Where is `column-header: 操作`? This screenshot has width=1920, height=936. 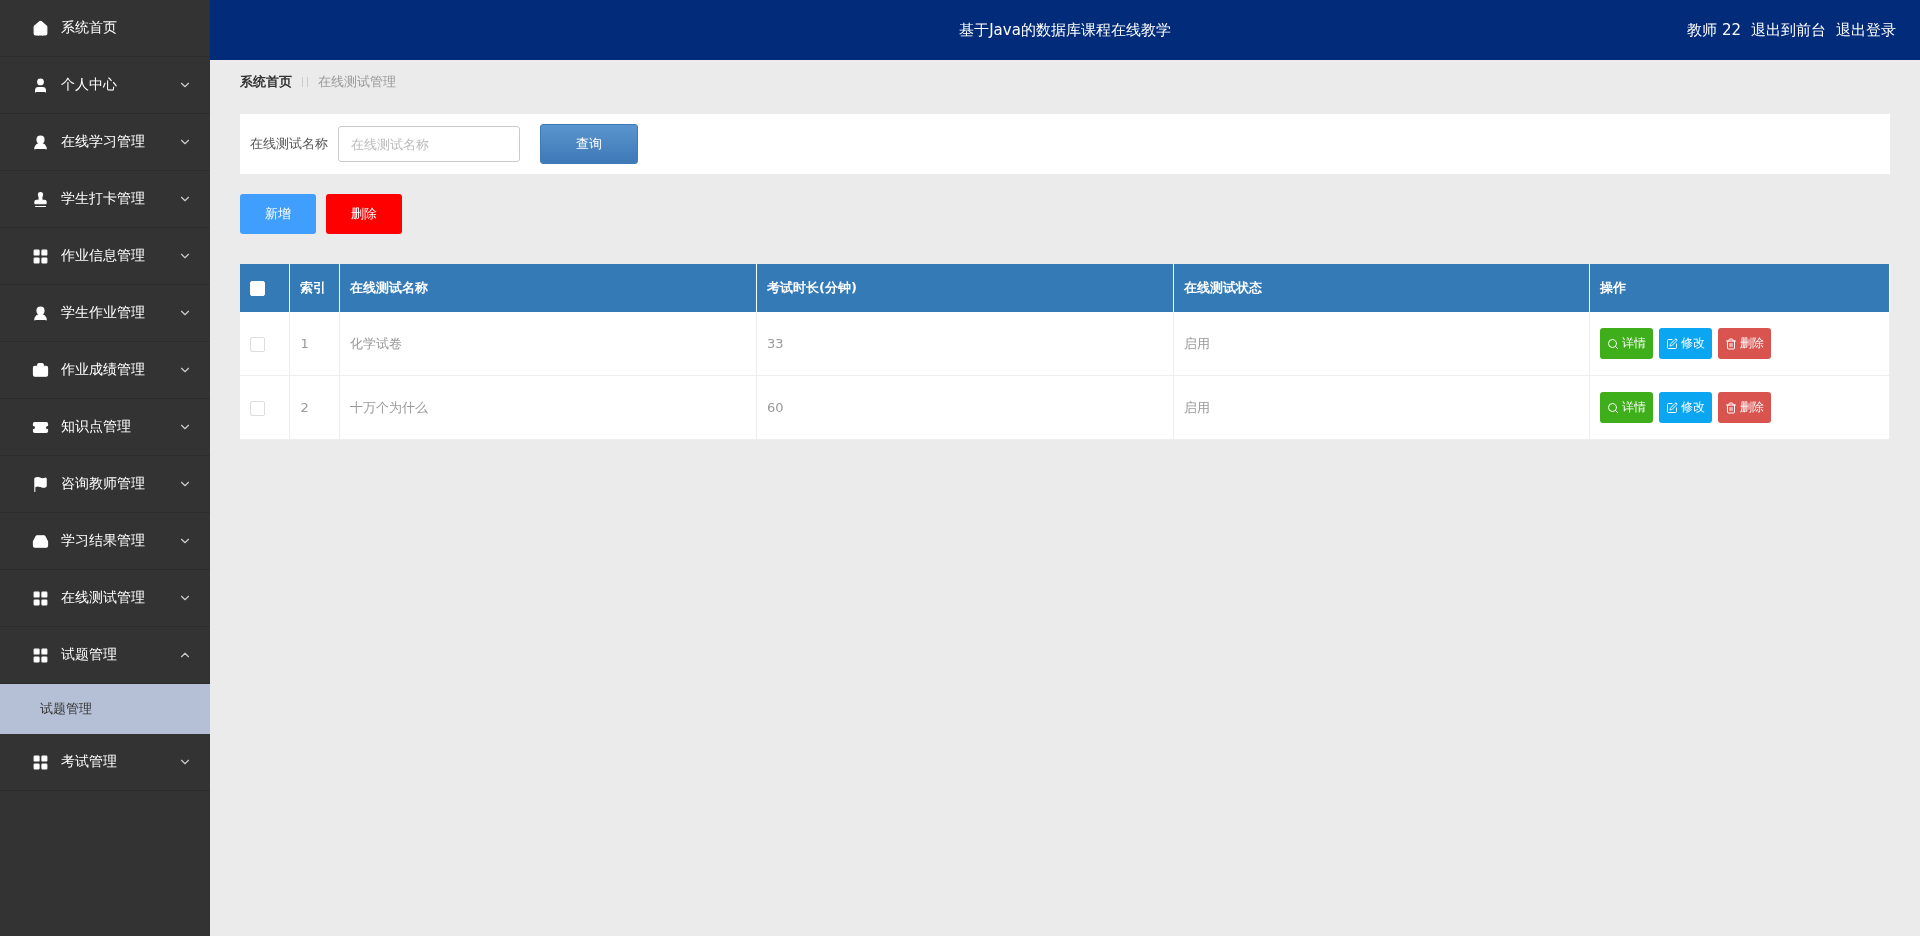 column-header: 操作 is located at coordinates (1739, 288).